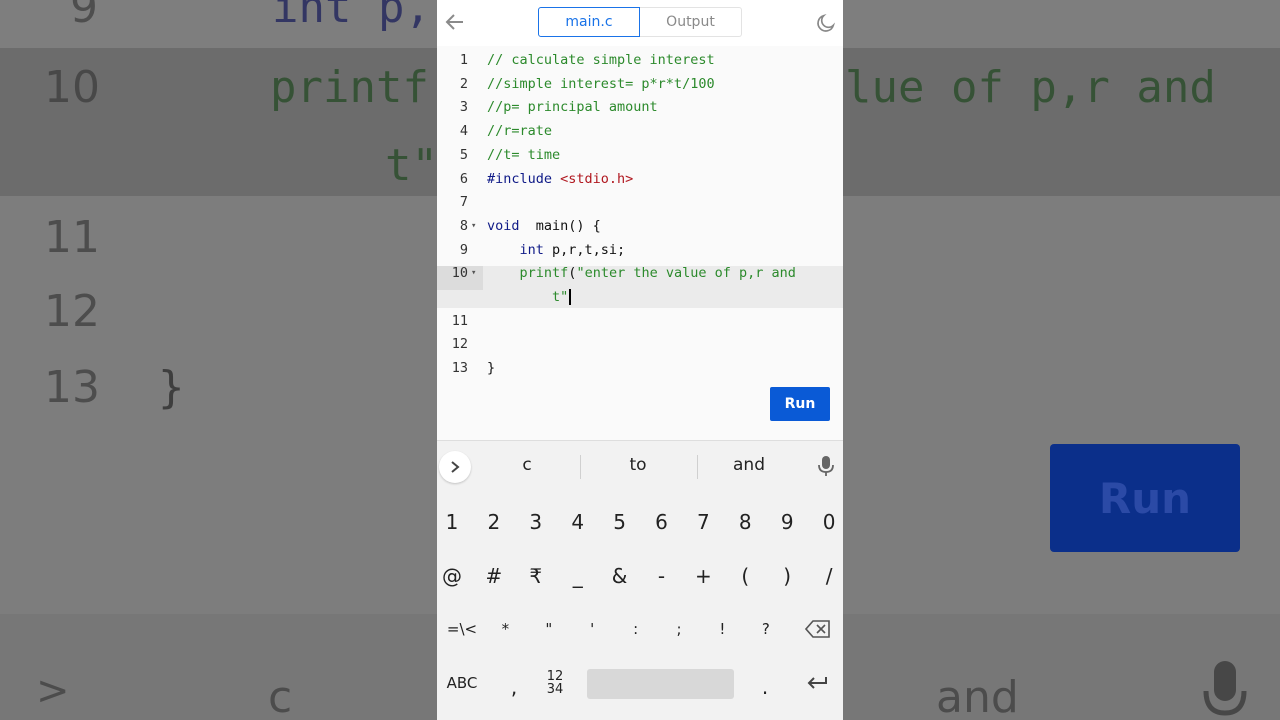  Describe the element at coordinates (463, 107) in the screenshot. I see `line-number: 3` at that location.